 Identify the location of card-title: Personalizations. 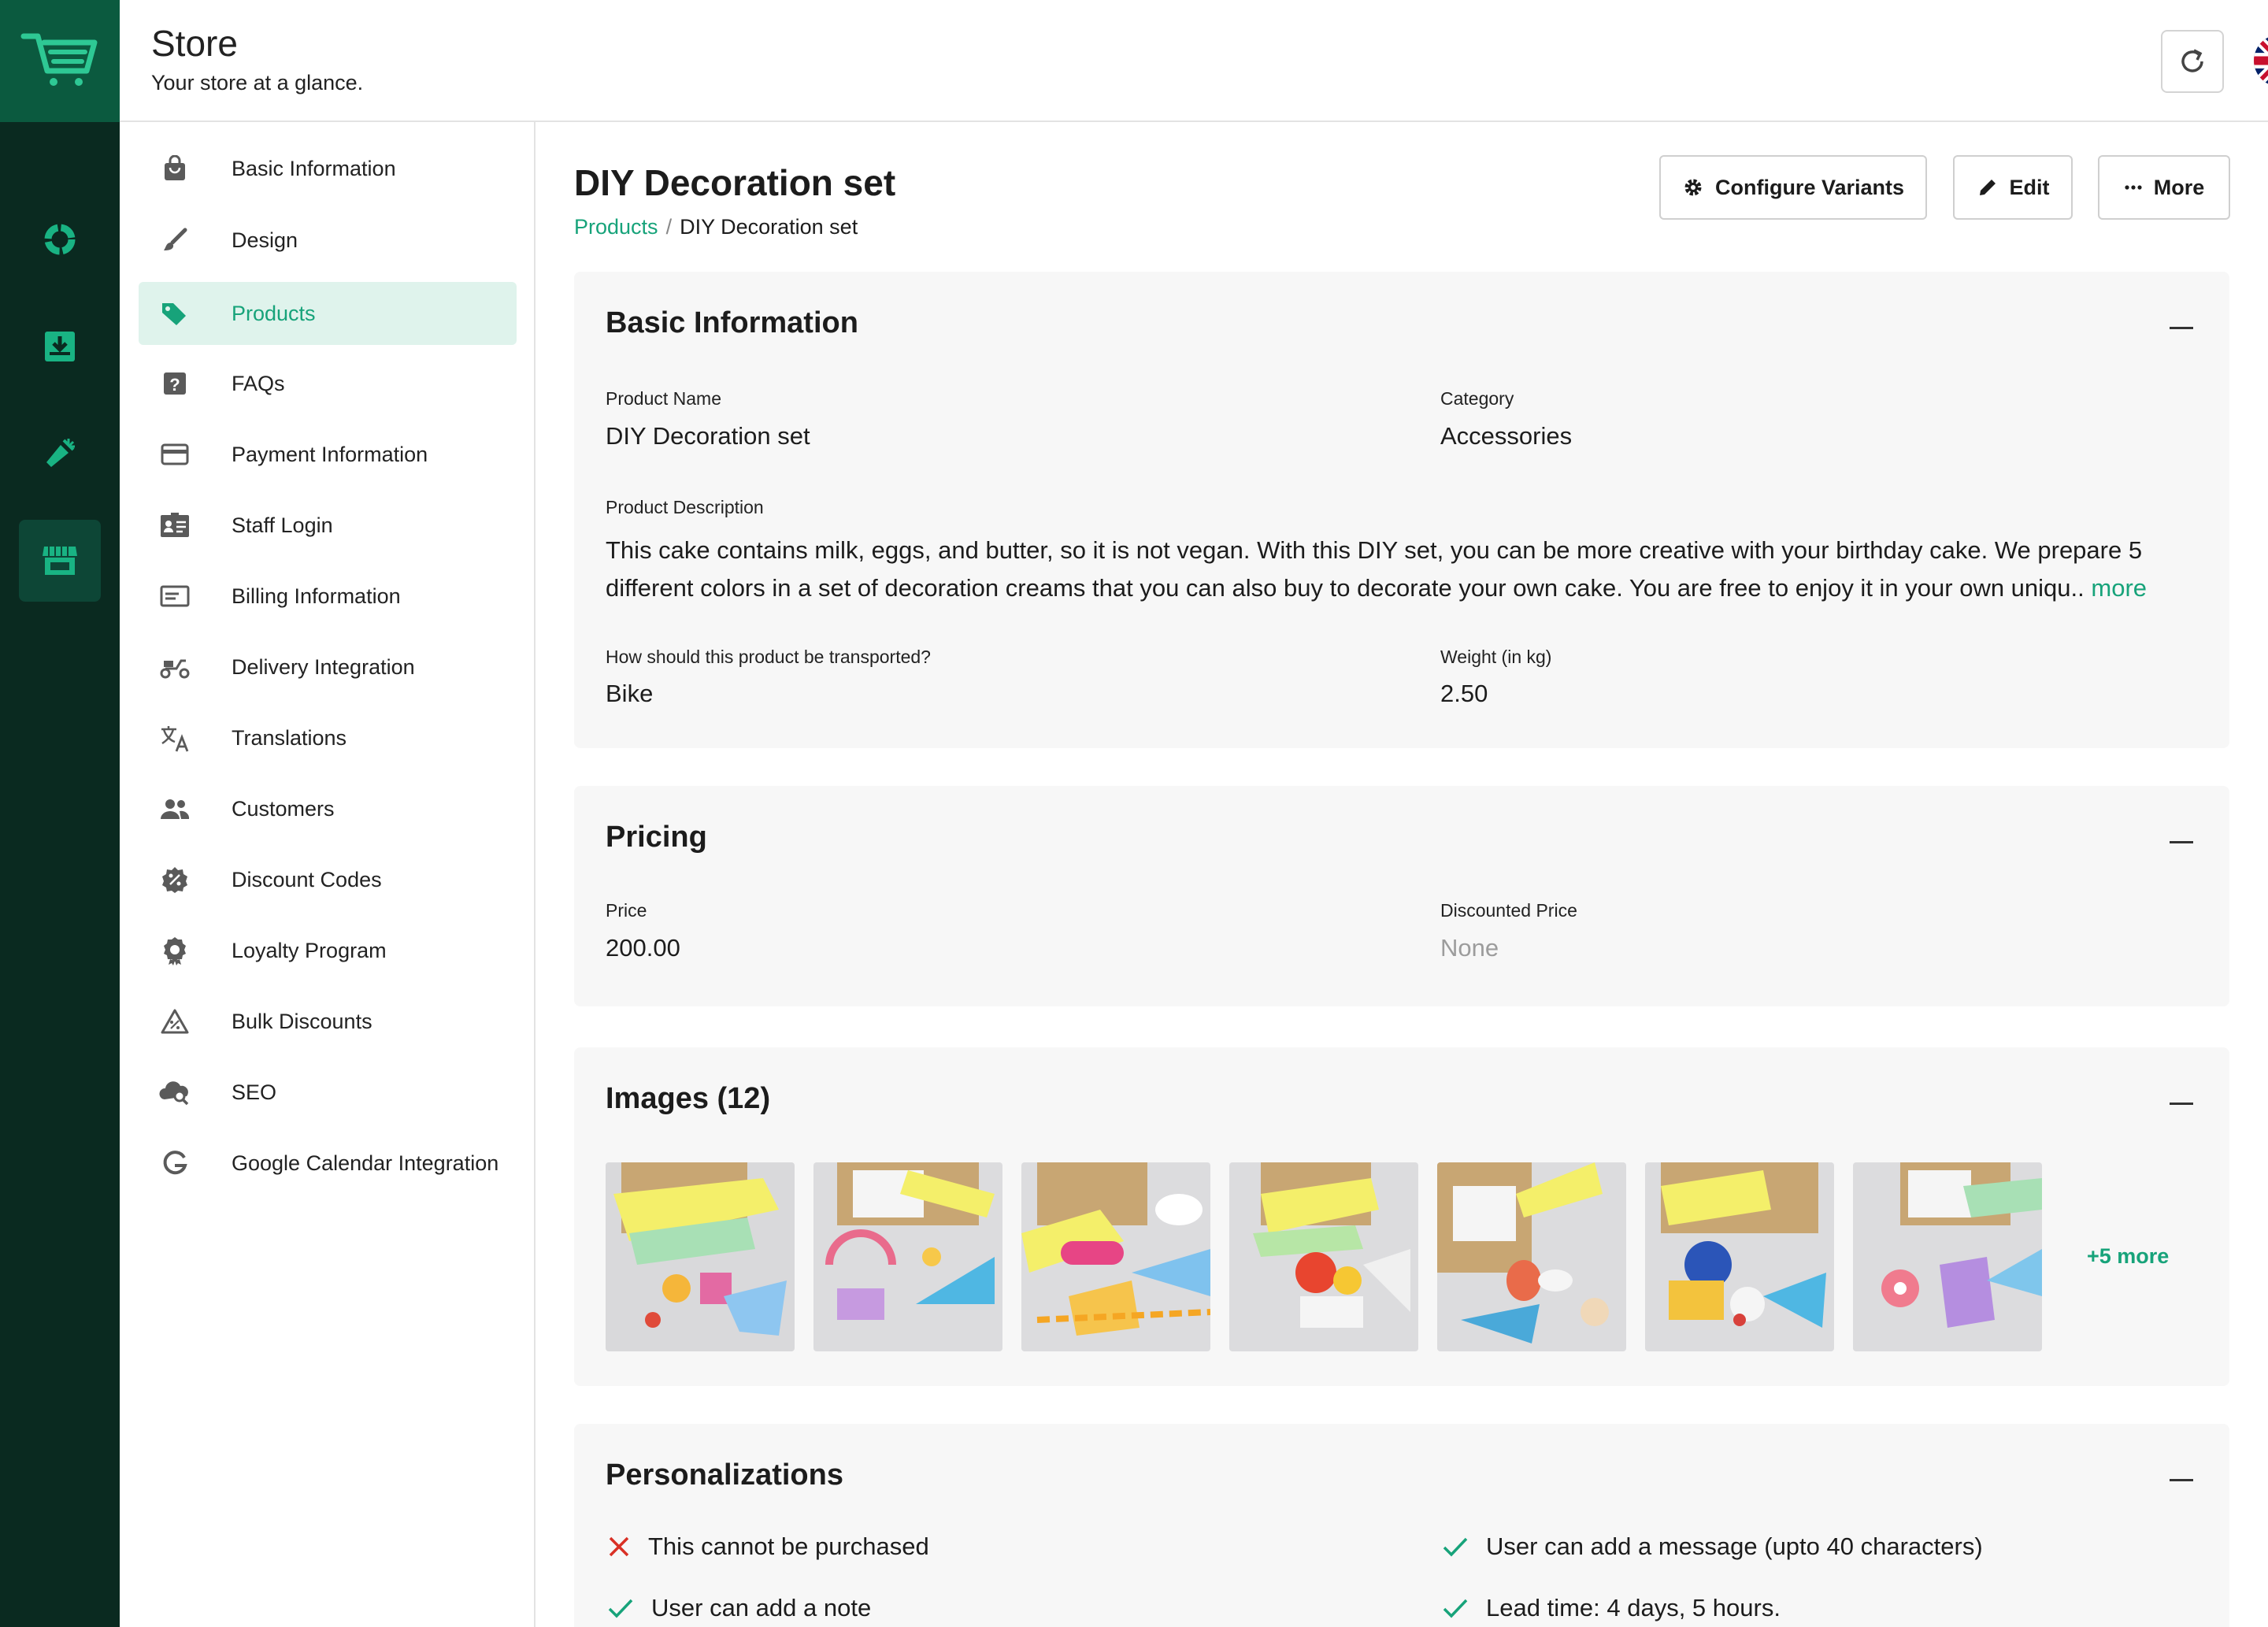
(724, 1475).